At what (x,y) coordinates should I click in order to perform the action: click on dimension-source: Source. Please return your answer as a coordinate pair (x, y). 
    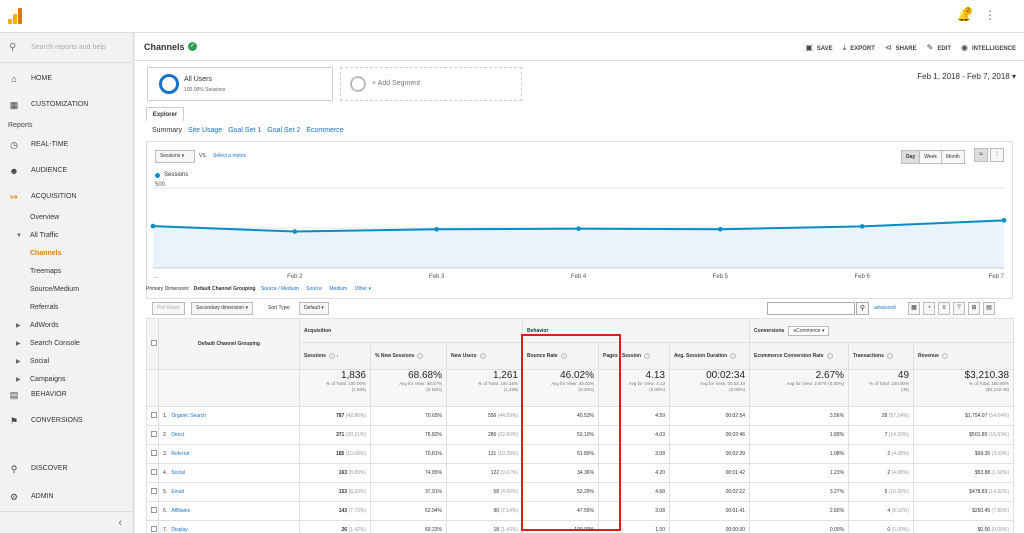
    Looking at the image, I should click on (314, 289).